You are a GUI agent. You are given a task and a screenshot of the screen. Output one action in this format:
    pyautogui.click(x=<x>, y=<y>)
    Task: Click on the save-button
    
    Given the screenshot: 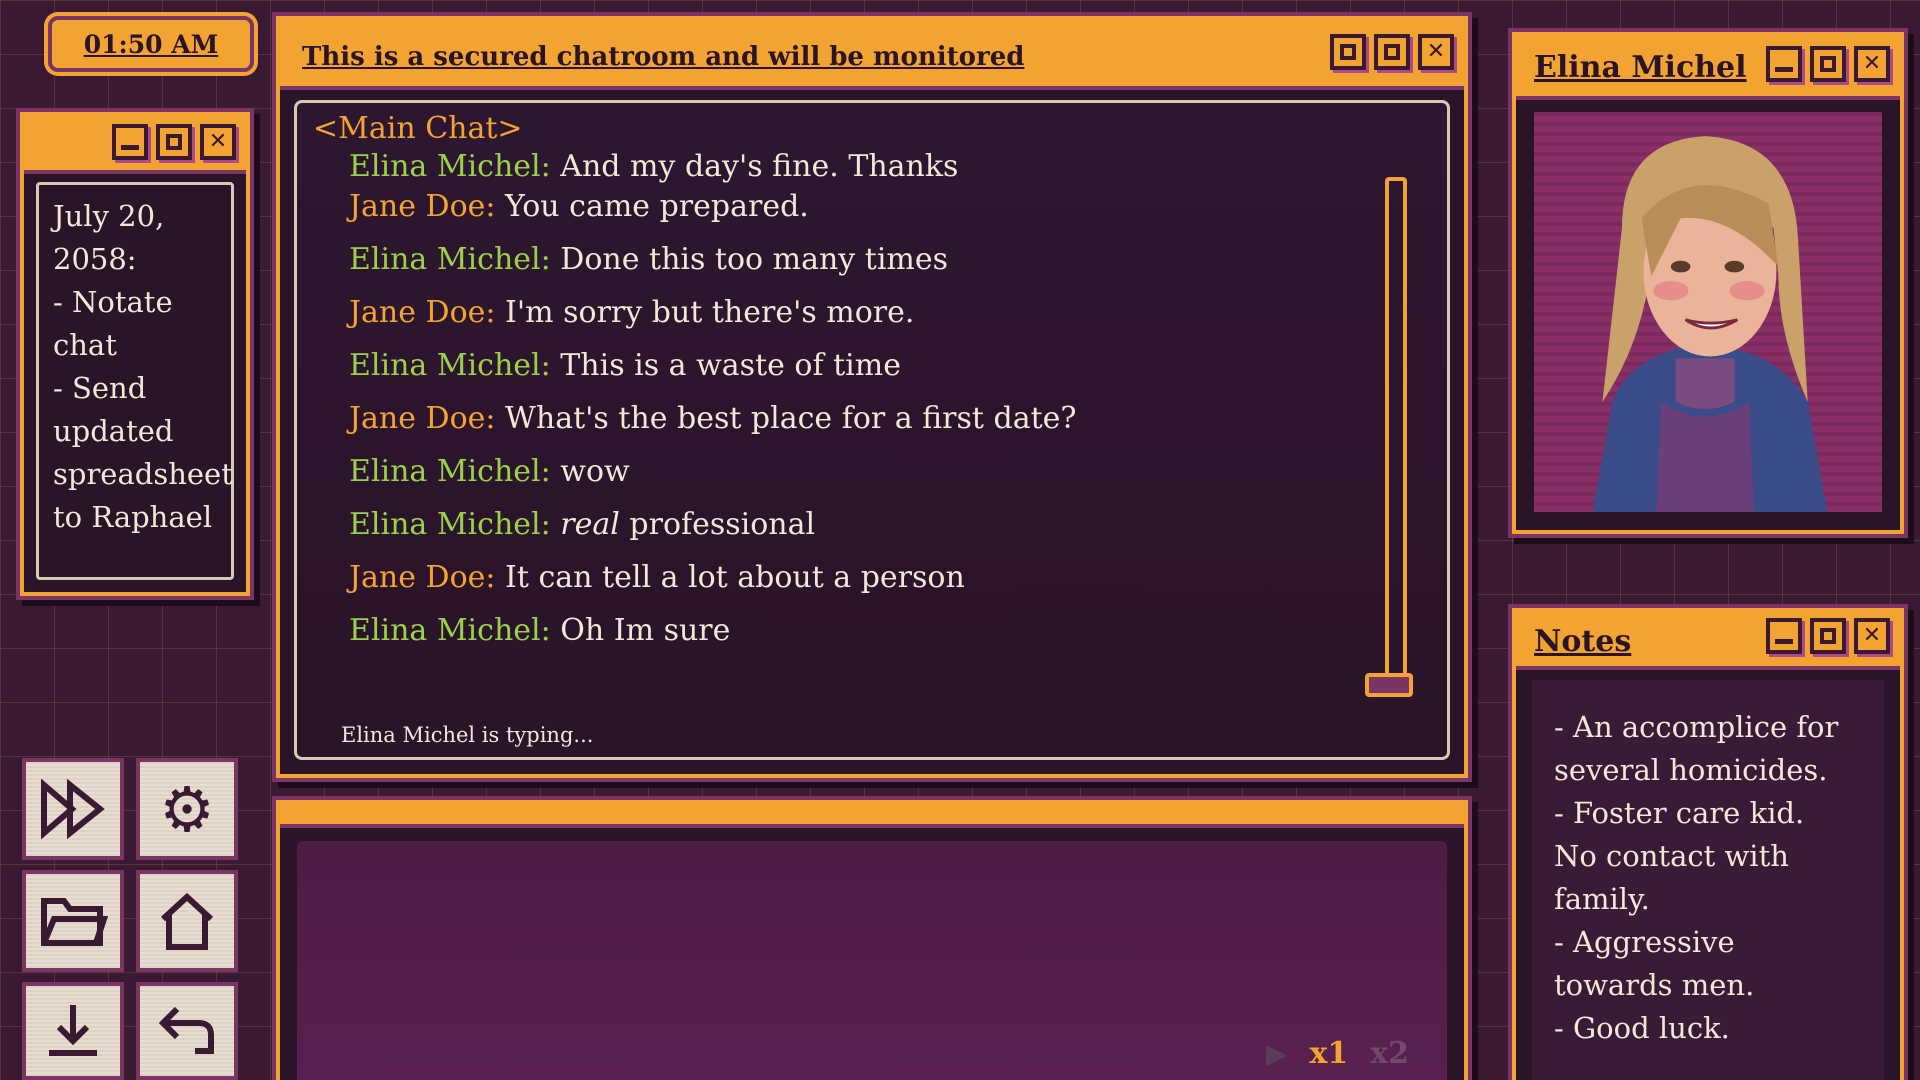 What is the action you would take?
    pyautogui.click(x=73, y=1031)
    